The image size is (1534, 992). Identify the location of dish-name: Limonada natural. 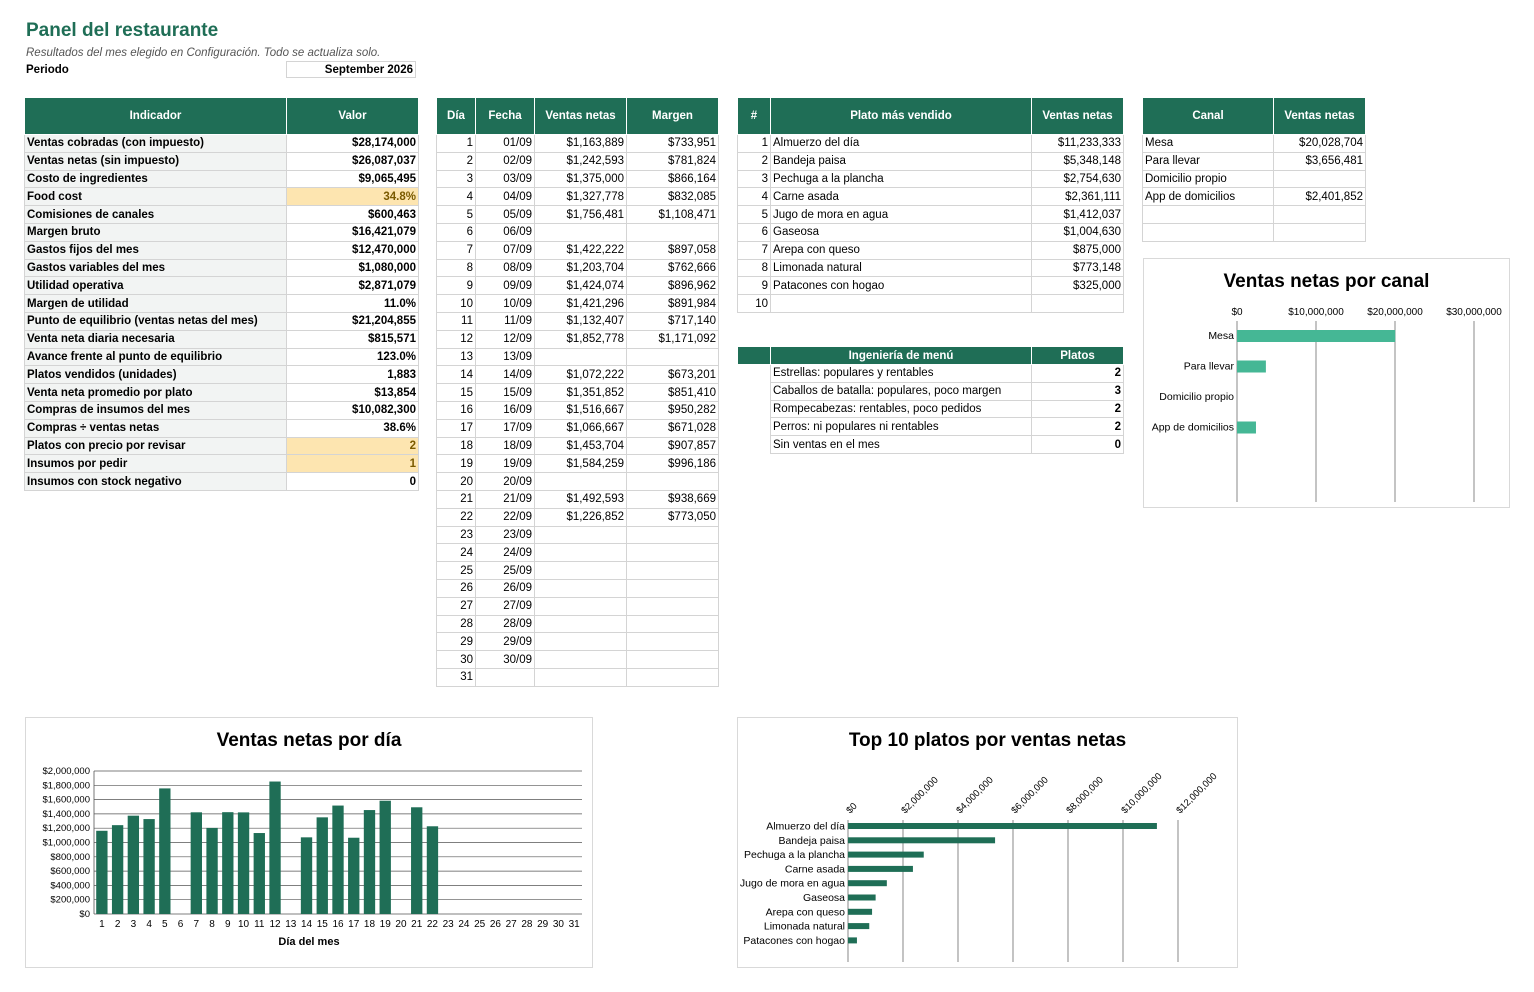
(901, 268).